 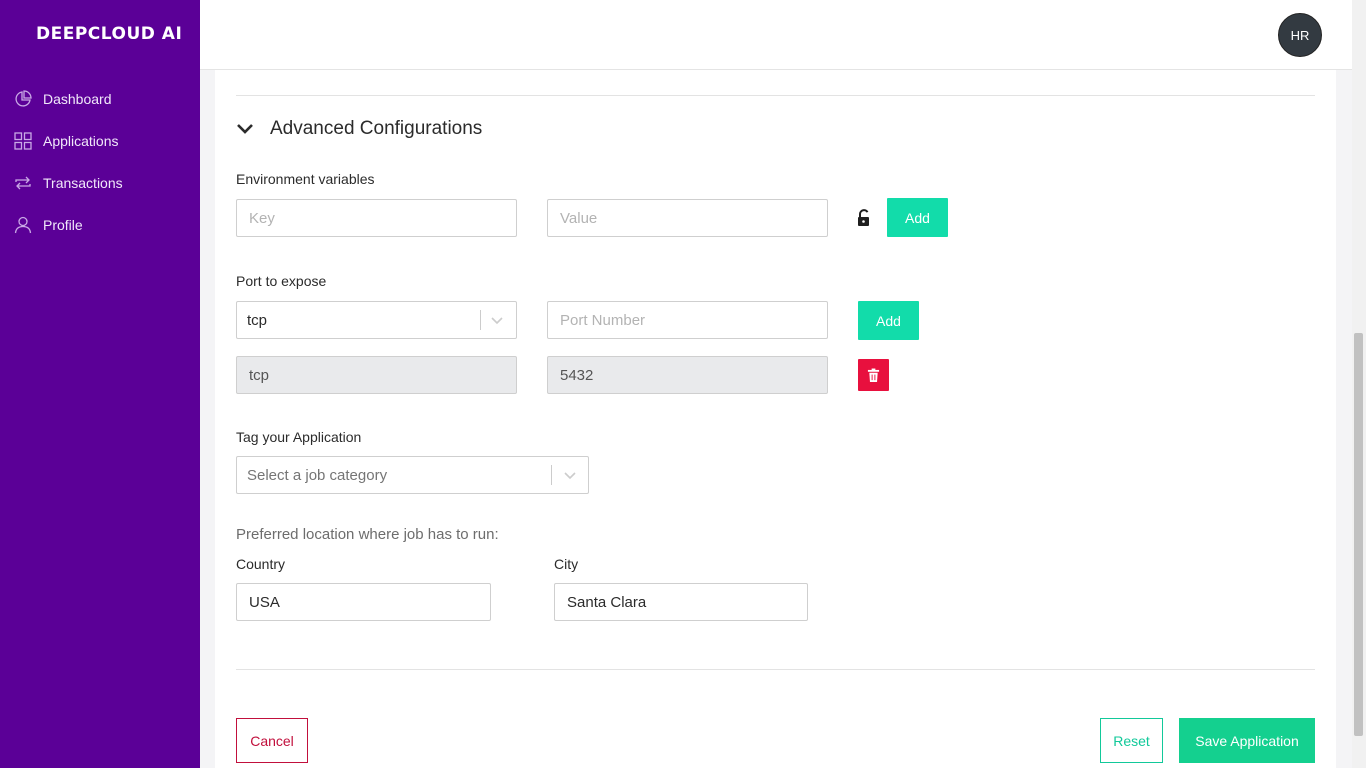 I want to click on swap-icon, so click(x=23, y=183).